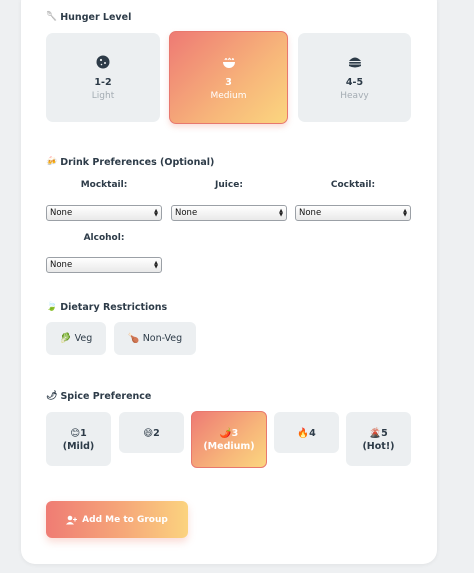 Image resolution: width=474 pixels, height=573 pixels. I want to click on grin-icon: 😄, so click(148, 433).